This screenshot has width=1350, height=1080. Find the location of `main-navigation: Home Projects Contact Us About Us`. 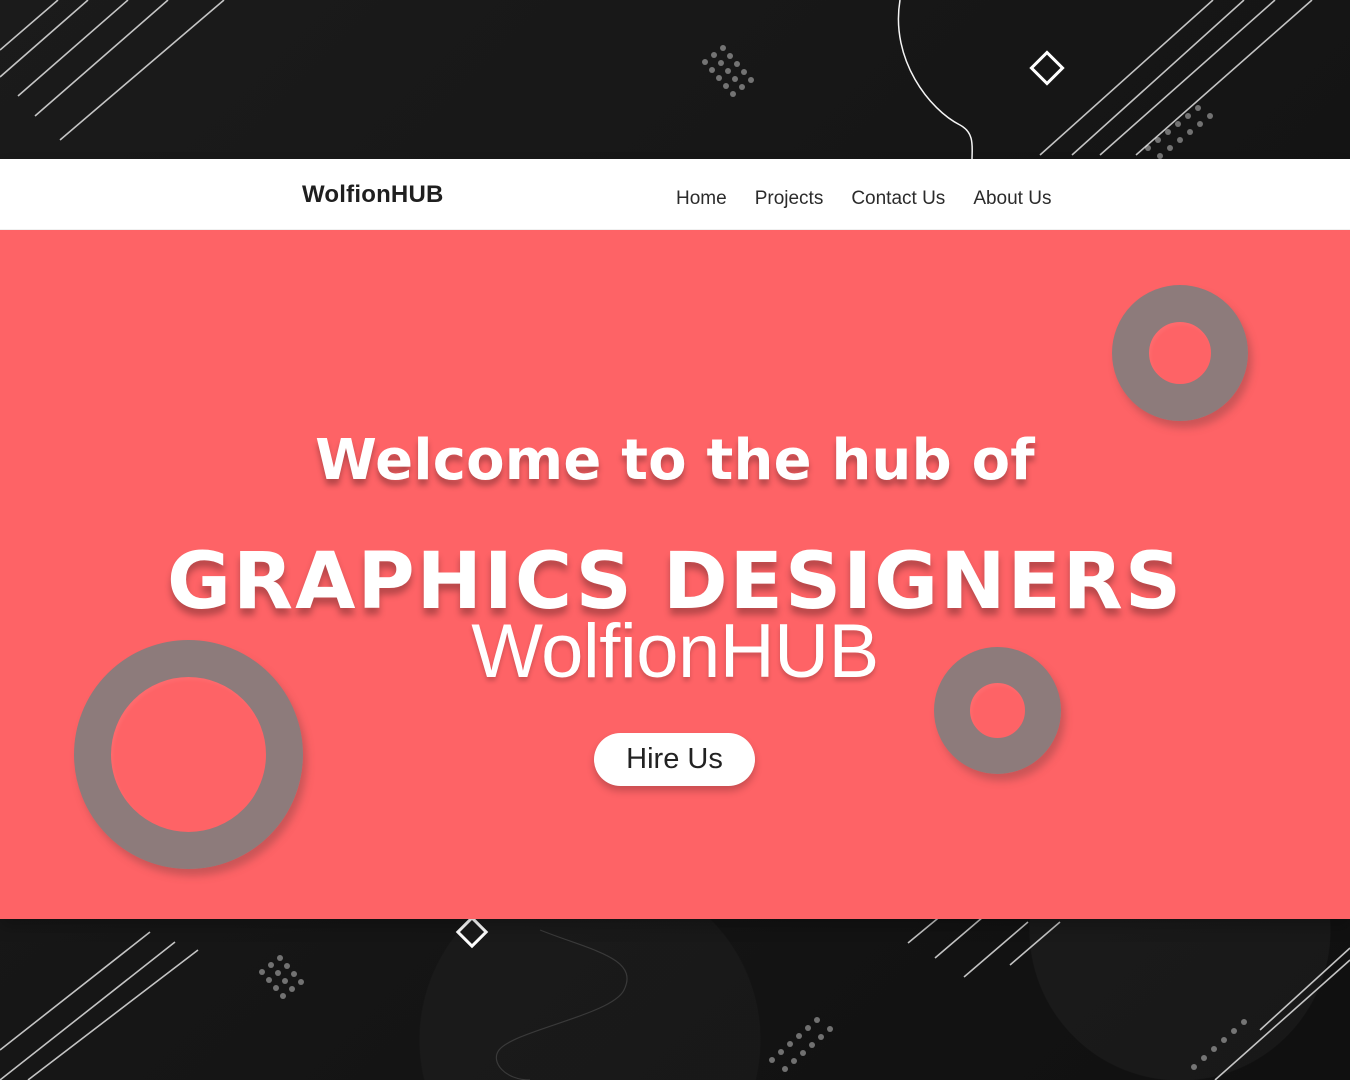

main-navigation: Home Projects Contact Us About Us is located at coordinates (863, 198).